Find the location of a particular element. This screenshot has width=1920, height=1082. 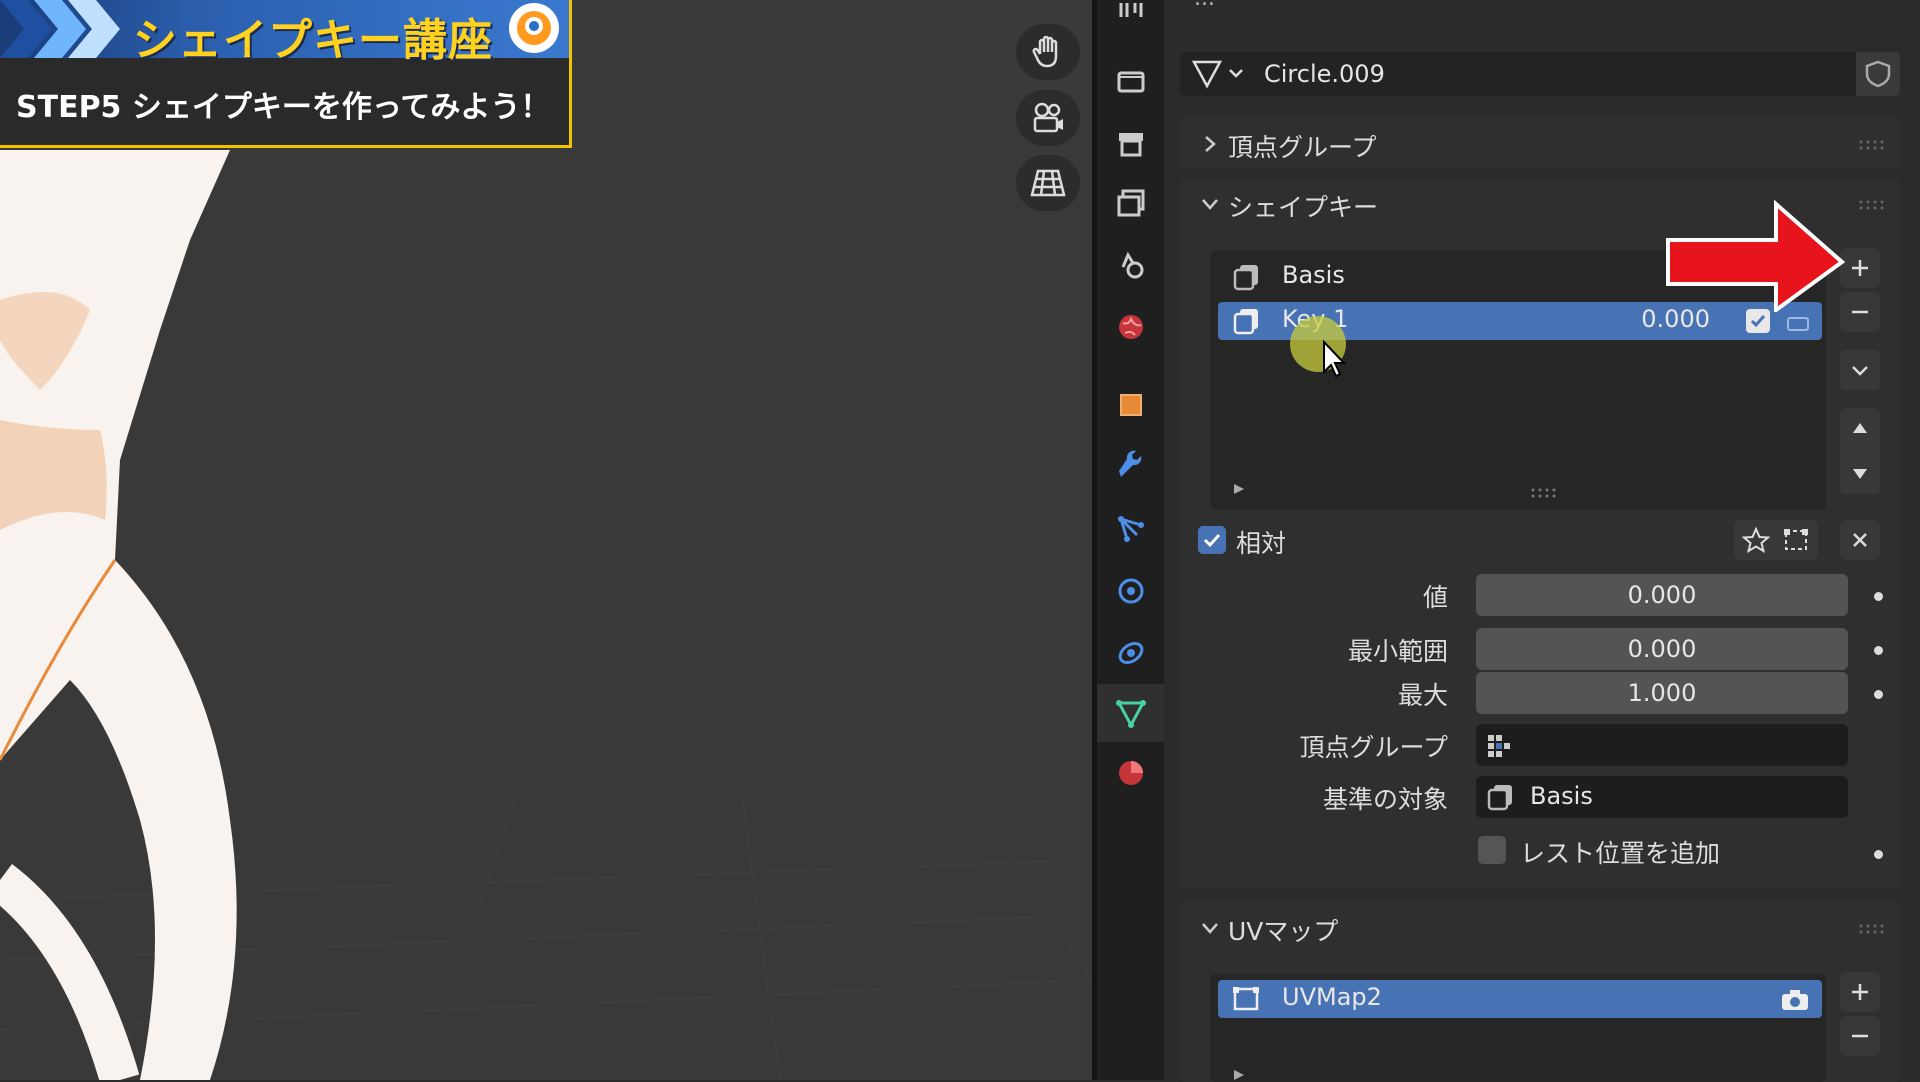

fake-user-button is located at coordinates (1878, 74).